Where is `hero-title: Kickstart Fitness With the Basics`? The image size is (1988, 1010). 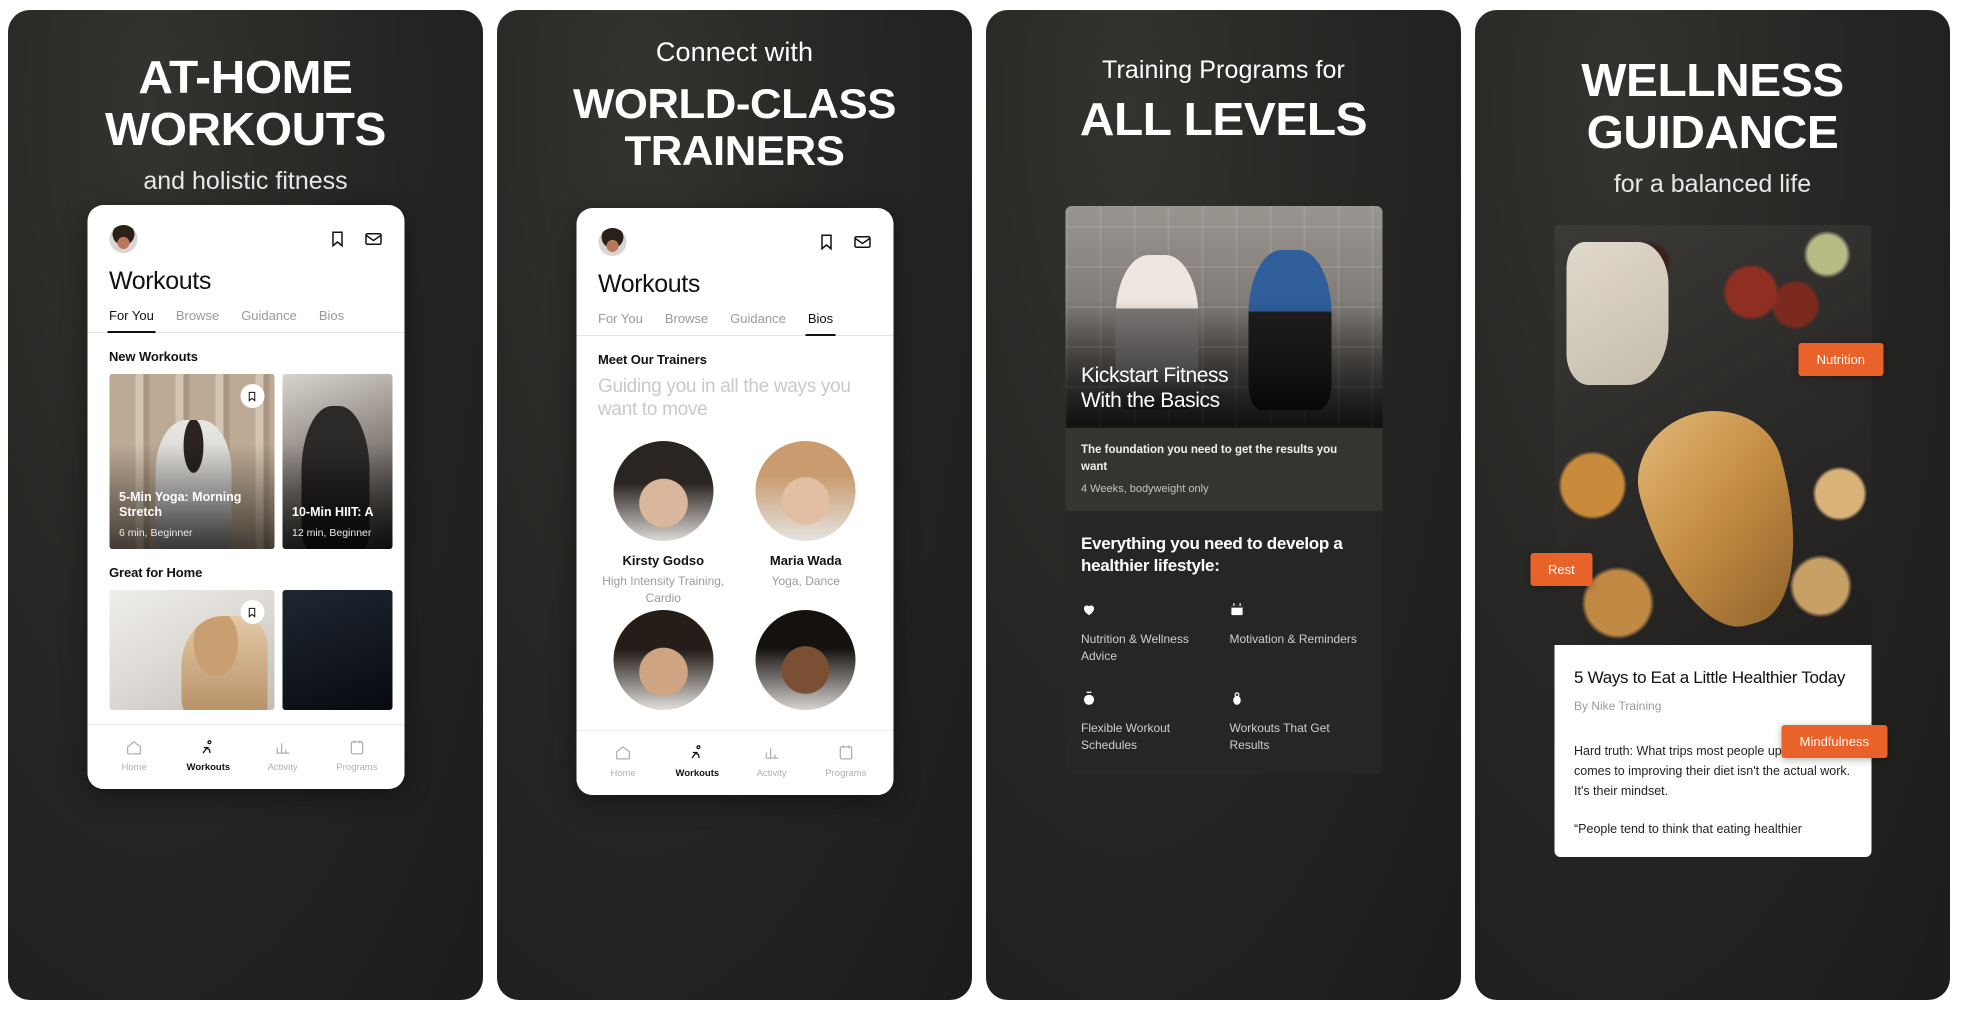
hero-title: Kickstart Fitness With the Basics is located at coordinates (1155, 388).